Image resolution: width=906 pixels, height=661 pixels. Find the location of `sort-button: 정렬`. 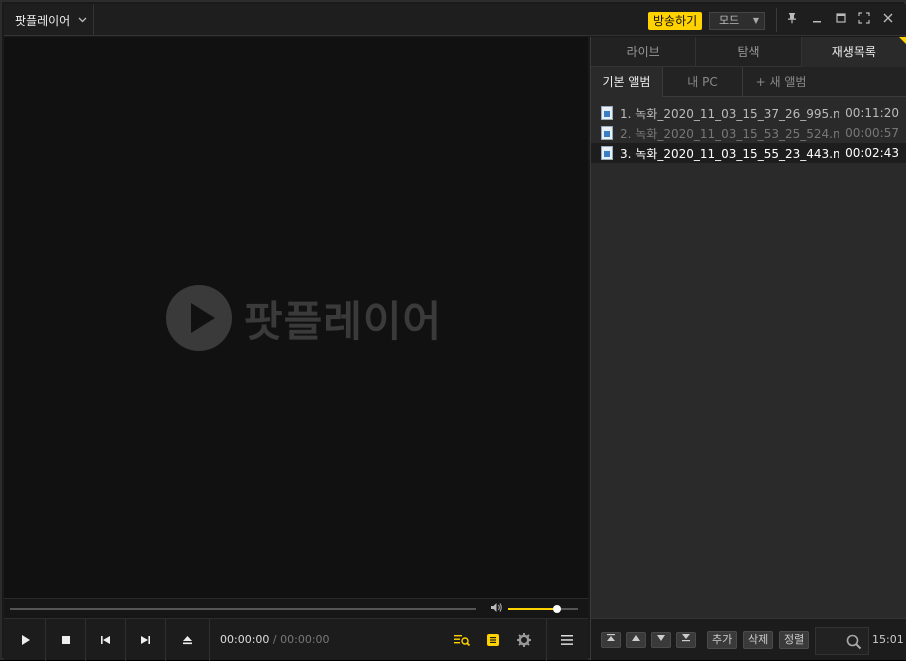

sort-button: 정렬 is located at coordinates (794, 640).